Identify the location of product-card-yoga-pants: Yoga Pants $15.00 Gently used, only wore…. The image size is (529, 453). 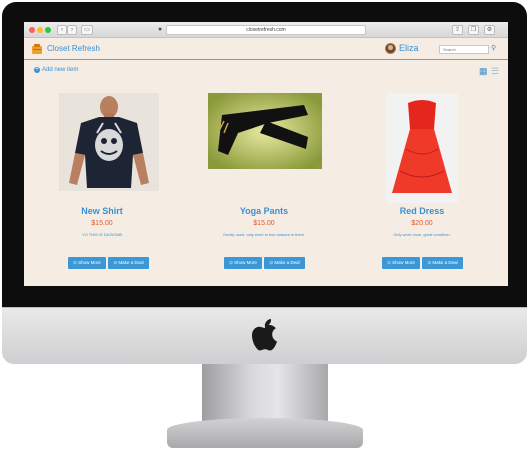
(264, 185).